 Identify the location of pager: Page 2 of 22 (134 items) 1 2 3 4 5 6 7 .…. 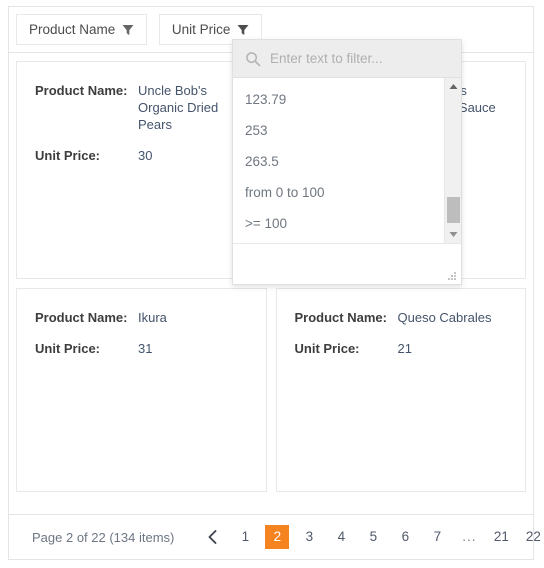
(275, 536).